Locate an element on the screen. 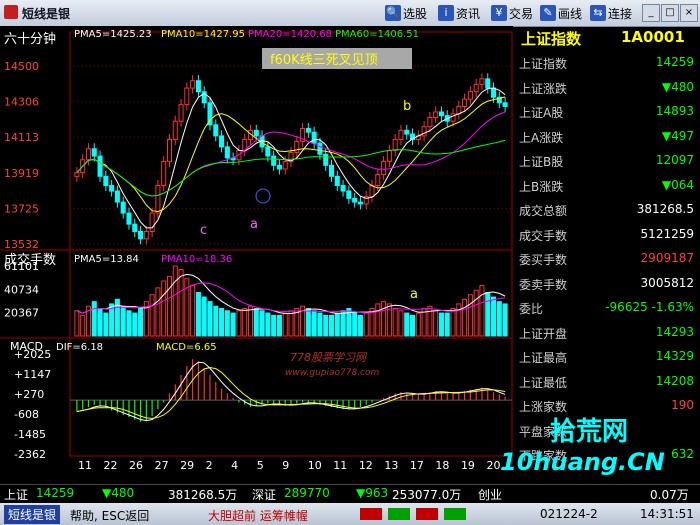  macd-tick-label: -608 is located at coordinates (26, 414).